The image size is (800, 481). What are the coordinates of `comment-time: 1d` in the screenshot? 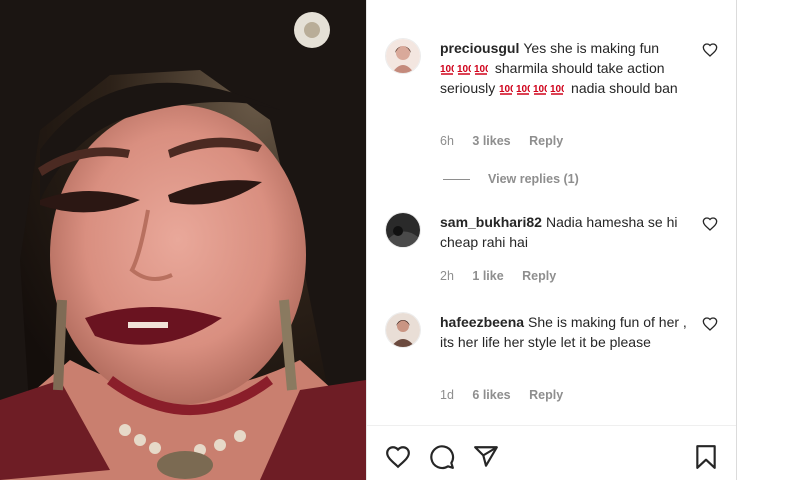 It's located at (447, 395).